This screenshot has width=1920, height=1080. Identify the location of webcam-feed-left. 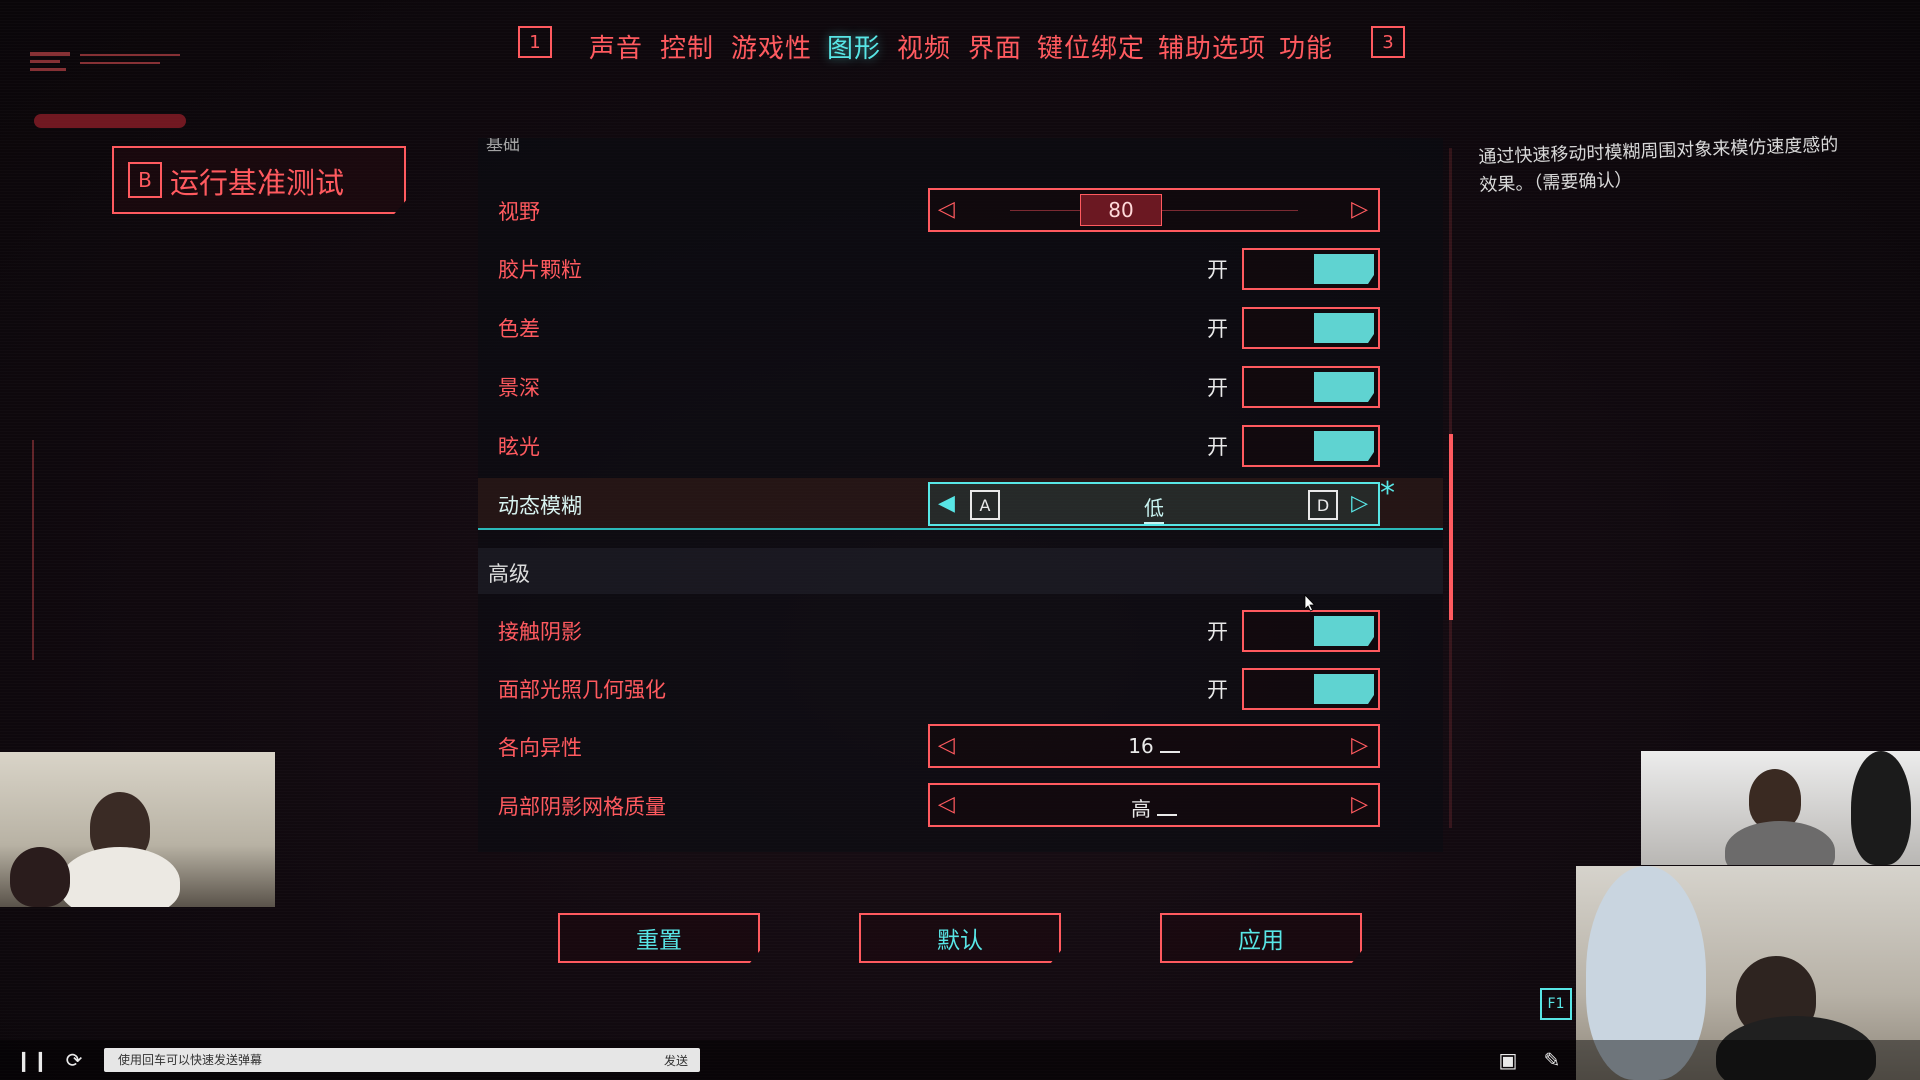
(137, 829).